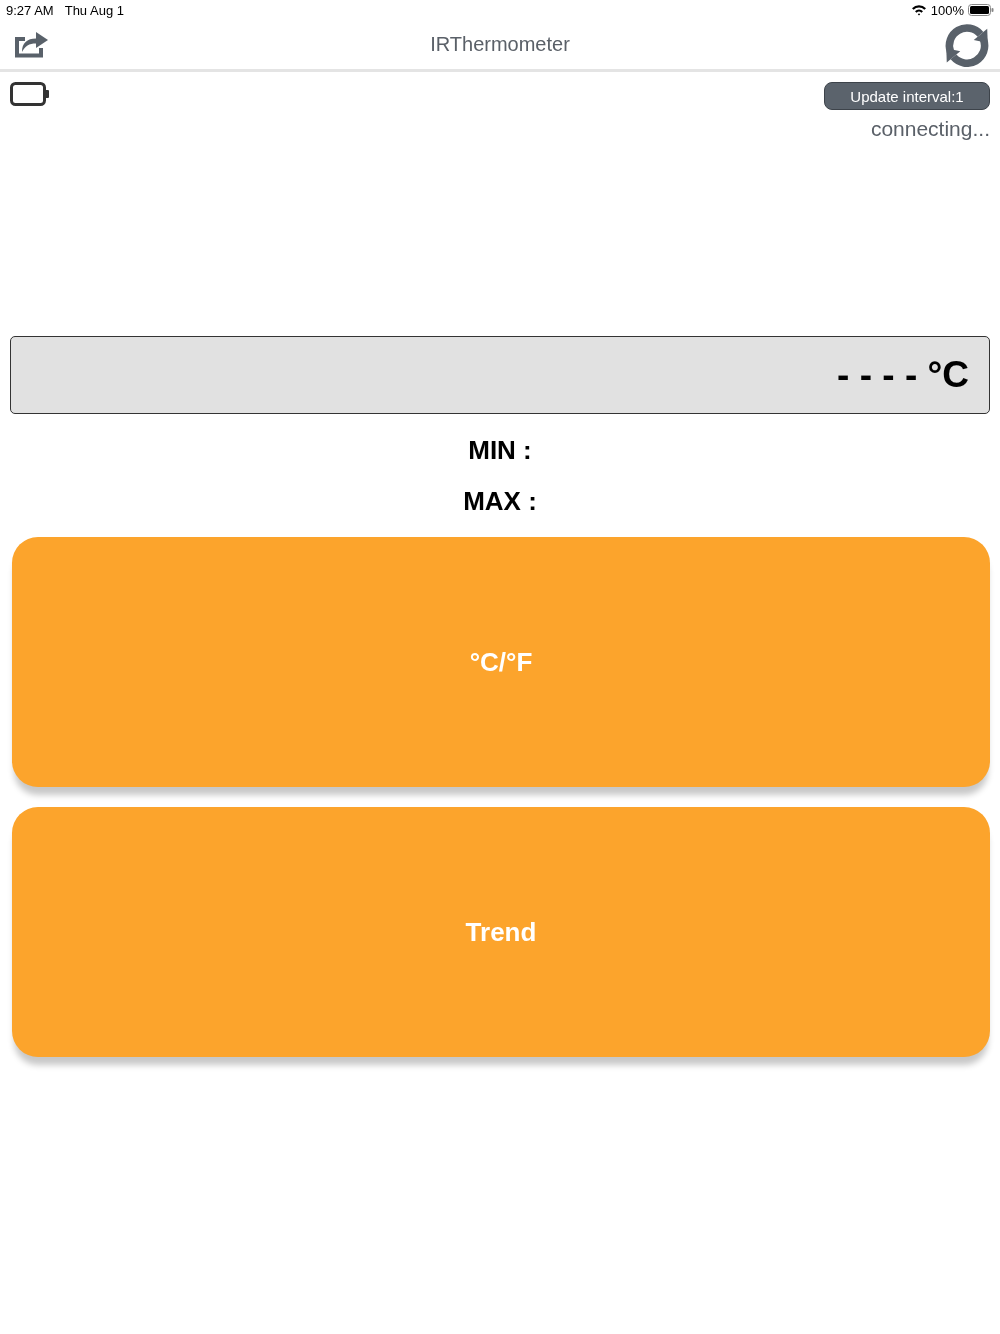 Image resolution: width=1000 pixels, height=1334 pixels. What do you see at coordinates (31, 43) in the screenshot?
I see `share-icon` at bounding box center [31, 43].